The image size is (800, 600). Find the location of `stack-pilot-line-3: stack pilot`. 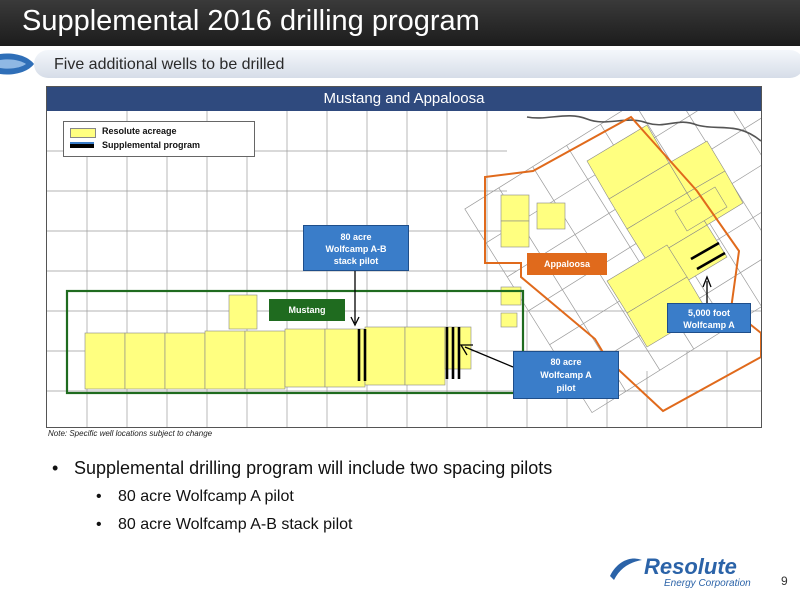

stack-pilot-line-3: stack pilot is located at coordinates (356, 261).